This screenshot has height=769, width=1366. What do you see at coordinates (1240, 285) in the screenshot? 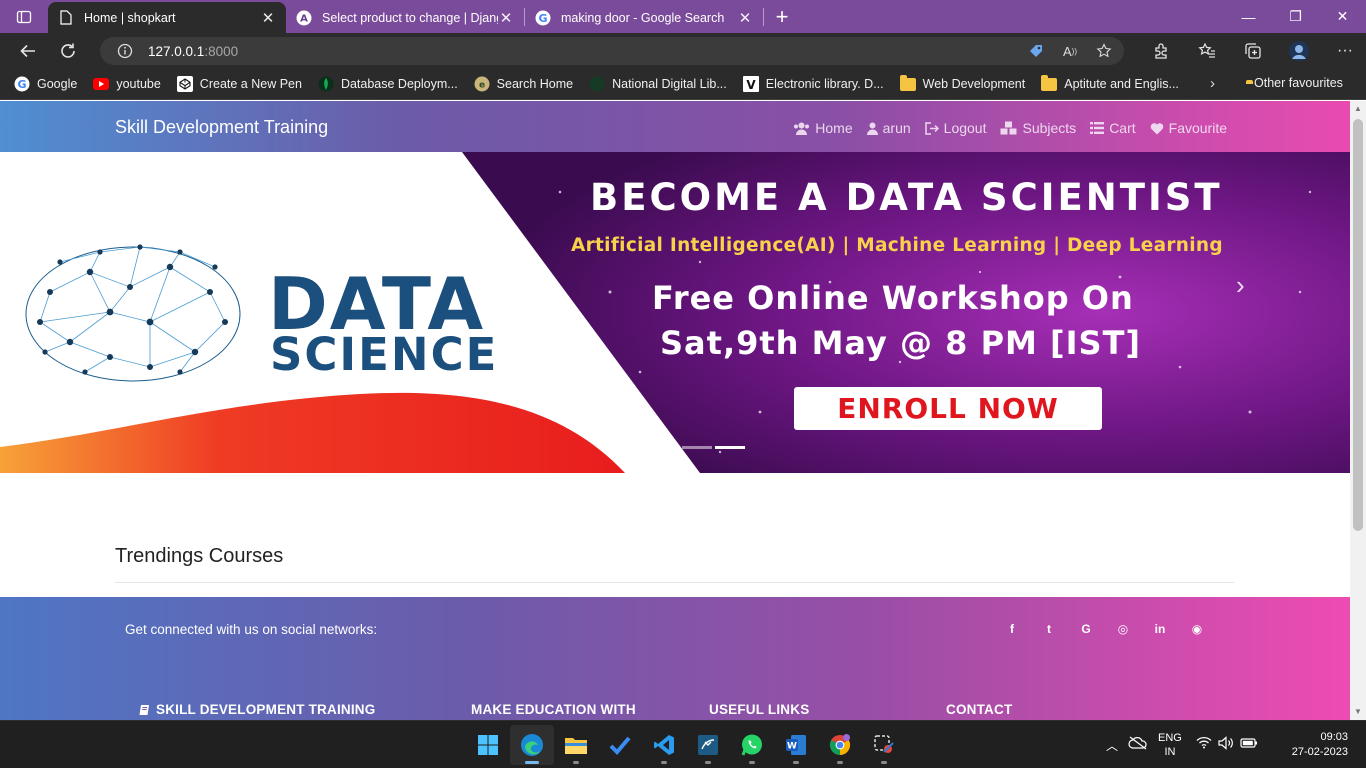
I see `carousel-next-icon: ›` at bounding box center [1240, 285].